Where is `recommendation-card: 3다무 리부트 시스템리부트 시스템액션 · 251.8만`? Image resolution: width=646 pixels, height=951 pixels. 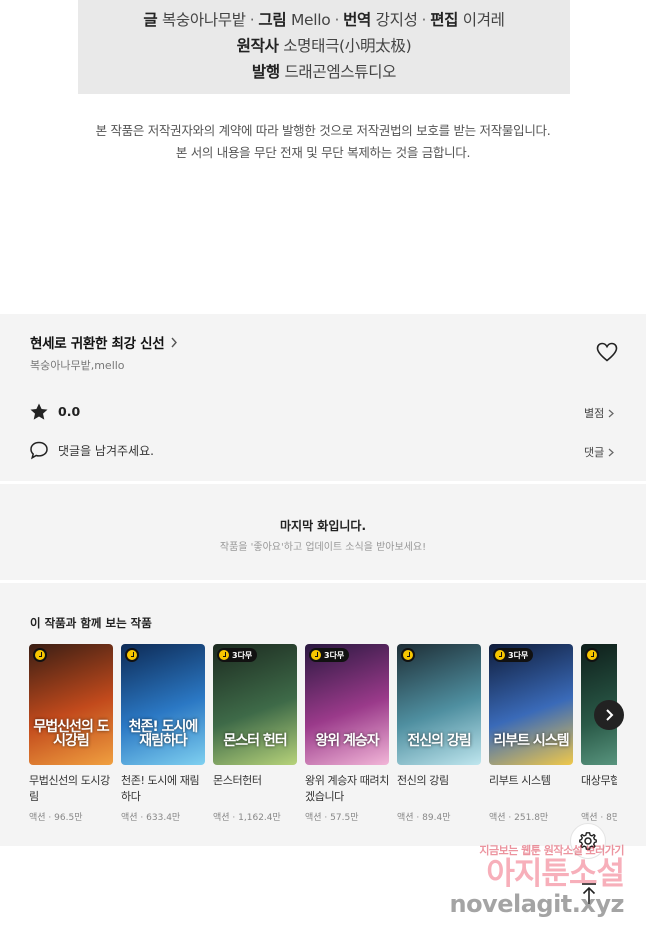
recommendation-card: 3다무 리부트 시스템리부트 시스템액션 · 251.8만 is located at coordinates (531, 733).